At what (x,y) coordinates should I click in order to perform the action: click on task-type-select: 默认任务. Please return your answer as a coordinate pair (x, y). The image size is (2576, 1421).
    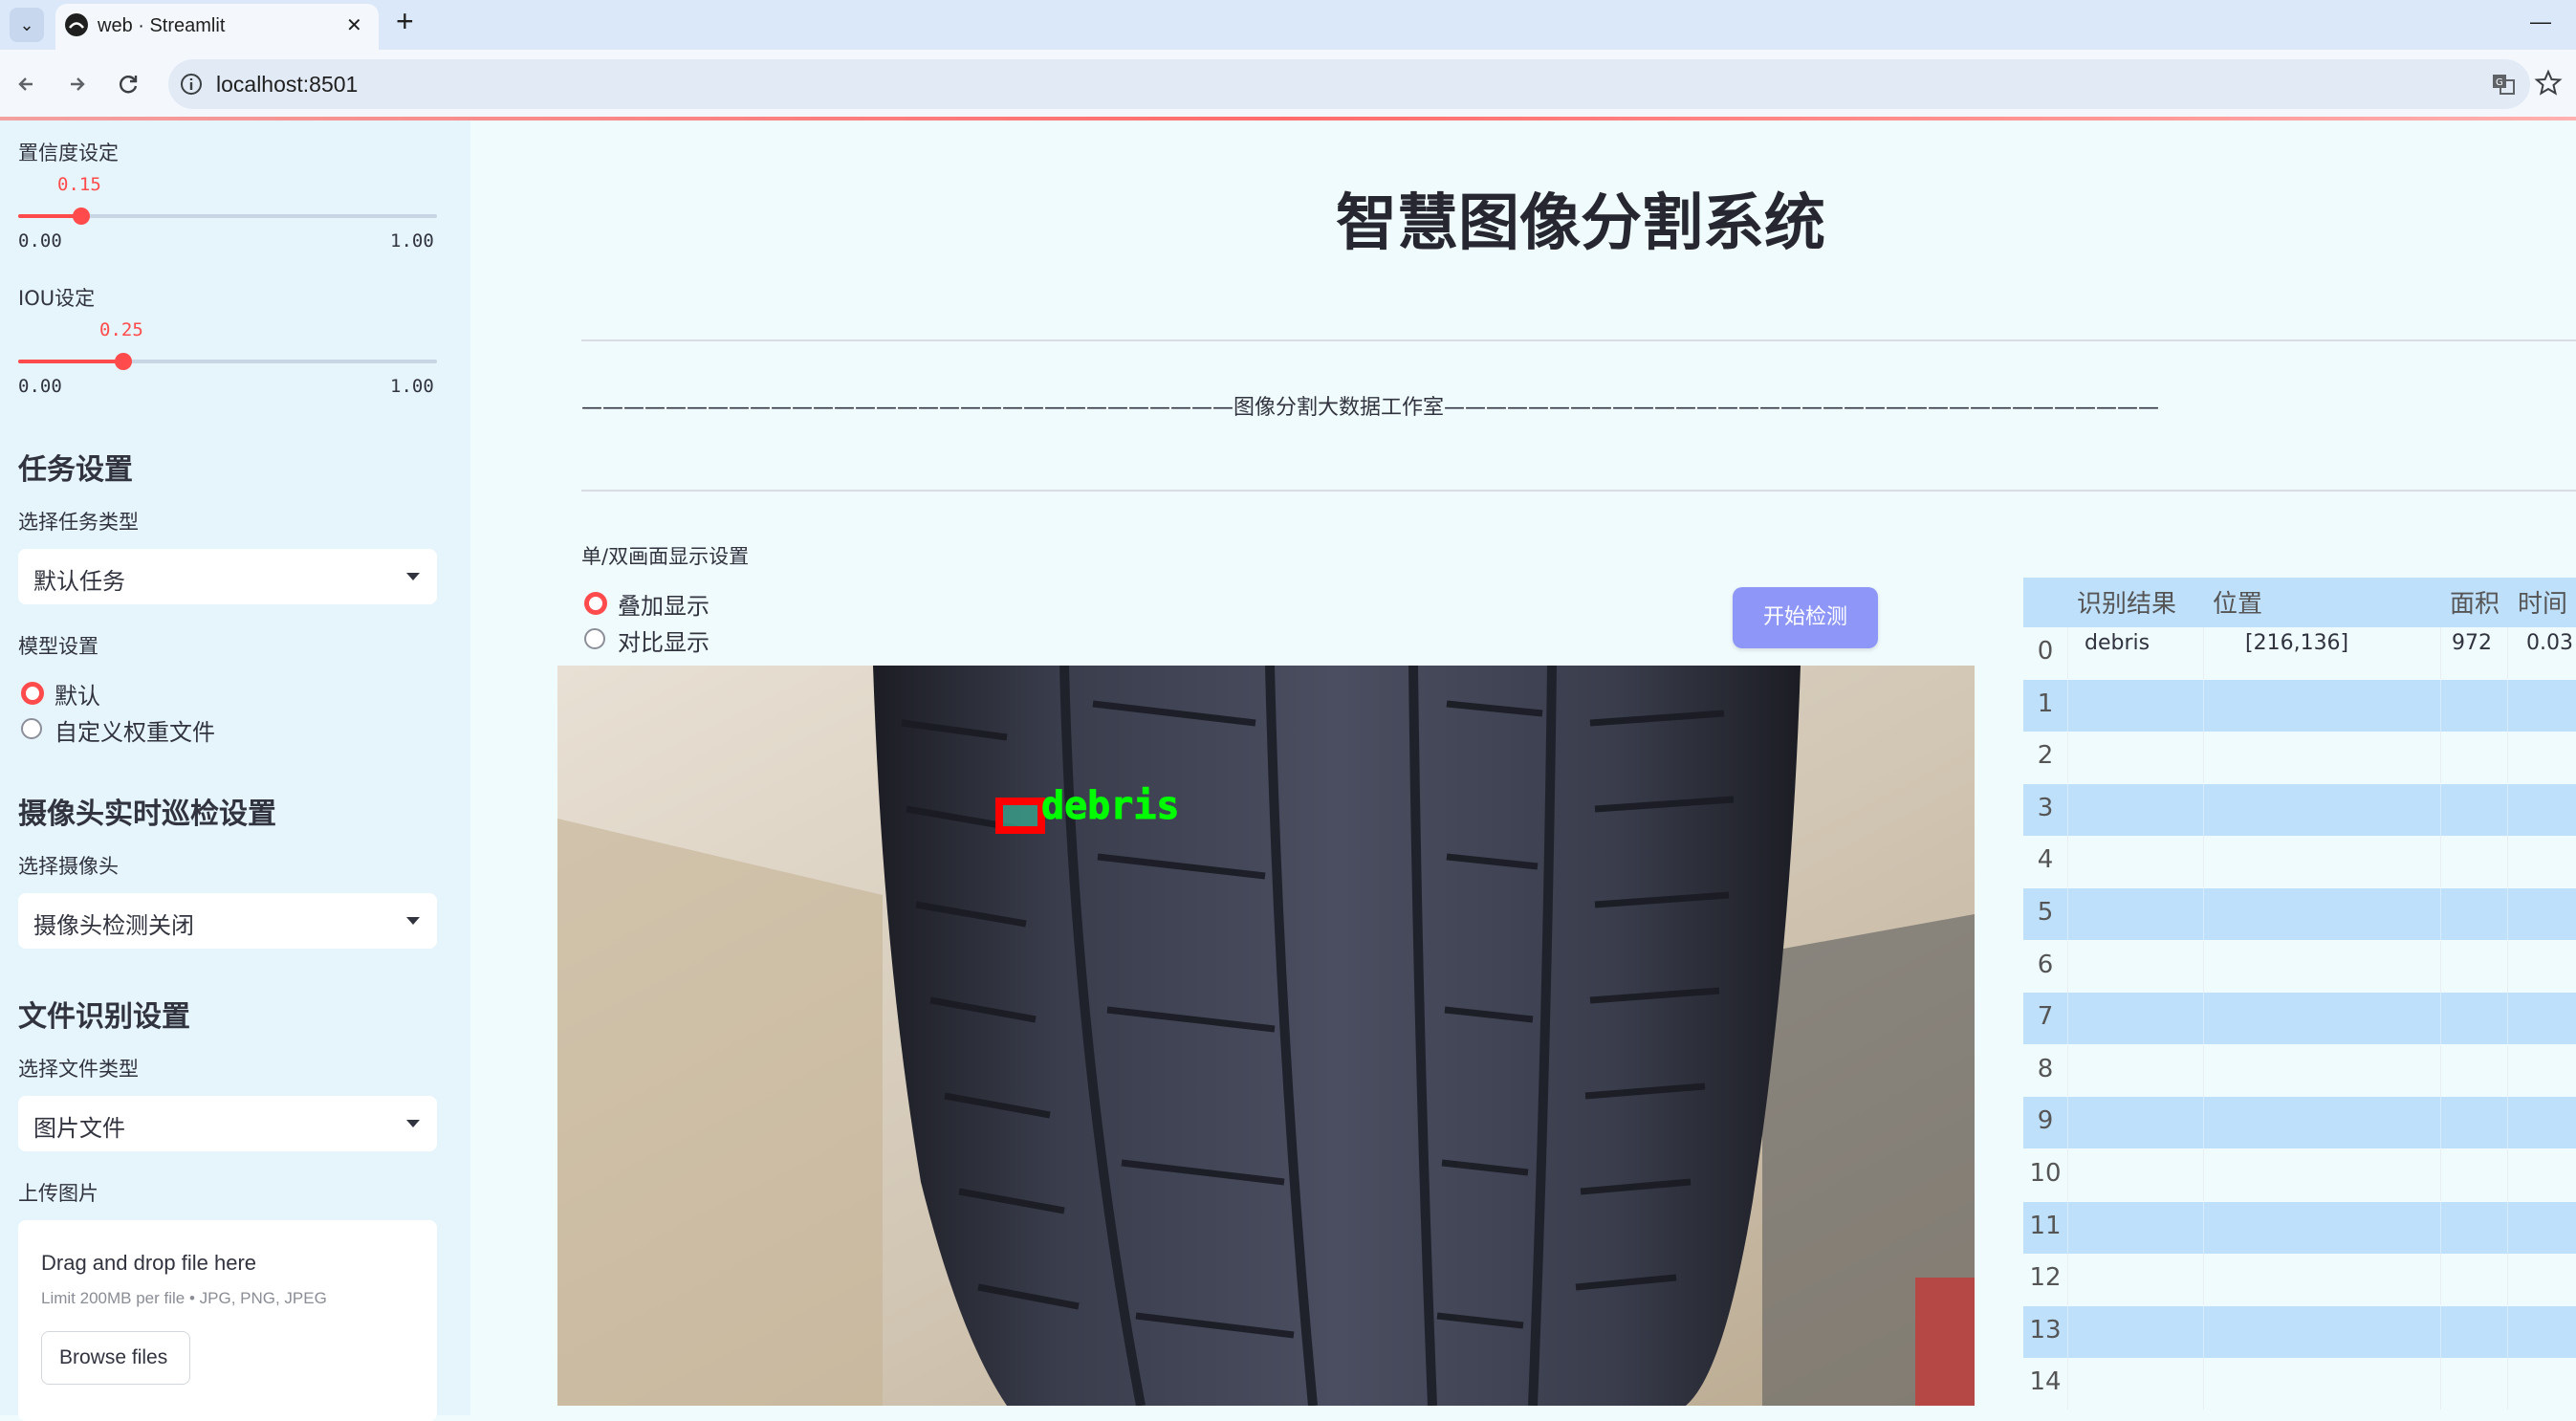
    Looking at the image, I should click on (227, 576).